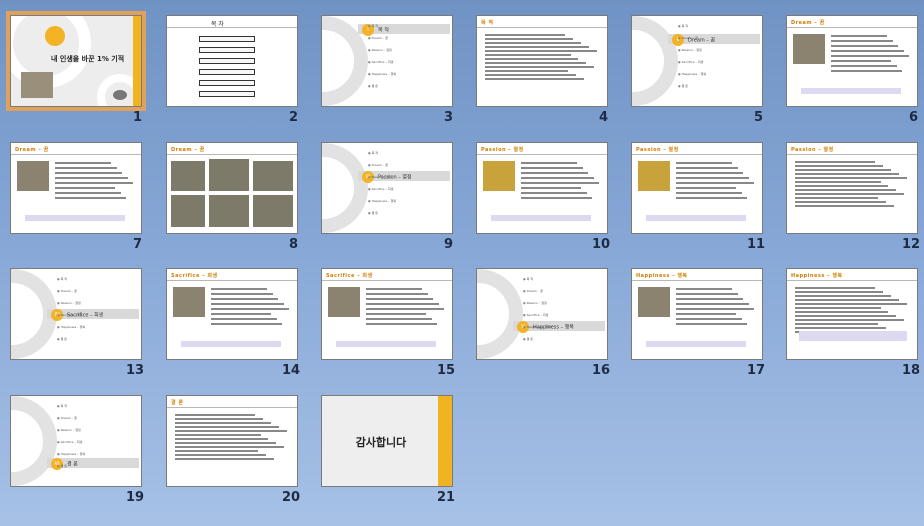 This screenshot has height=526, width=924. I want to click on slide-thumbnail-14: Sacrifice – 희생 14, so click(233, 323).